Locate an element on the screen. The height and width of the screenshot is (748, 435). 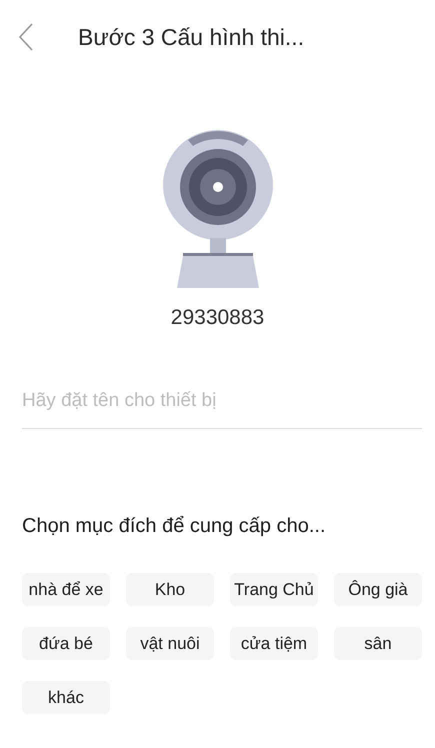
purpose-chip: đứa bé is located at coordinates (66, 643).